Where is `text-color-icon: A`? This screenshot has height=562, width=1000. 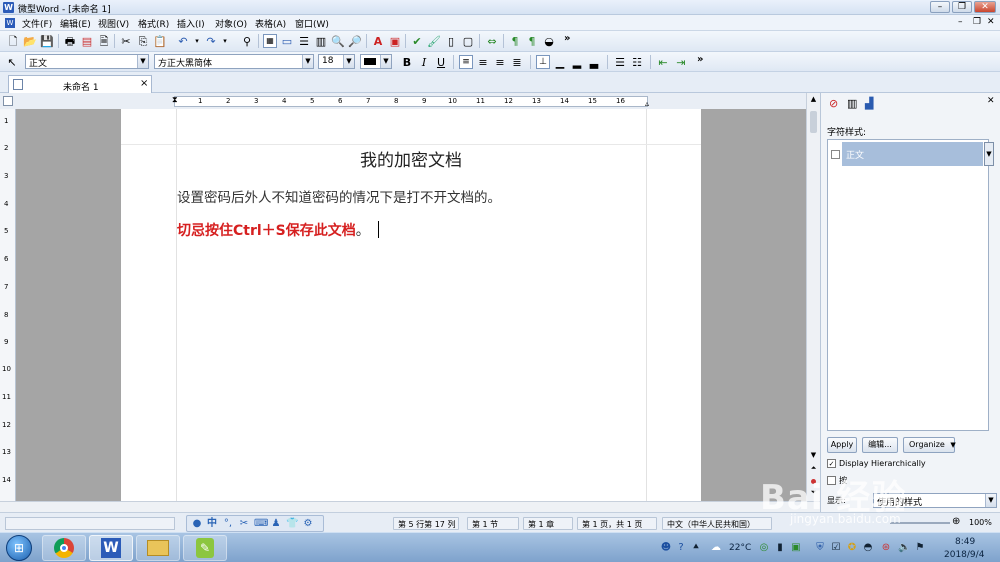
text-color-icon: A is located at coordinates (378, 41).